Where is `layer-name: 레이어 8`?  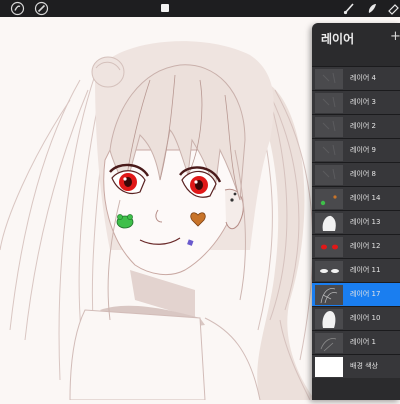
layer-name: 레이어 8 is located at coordinates (363, 174).